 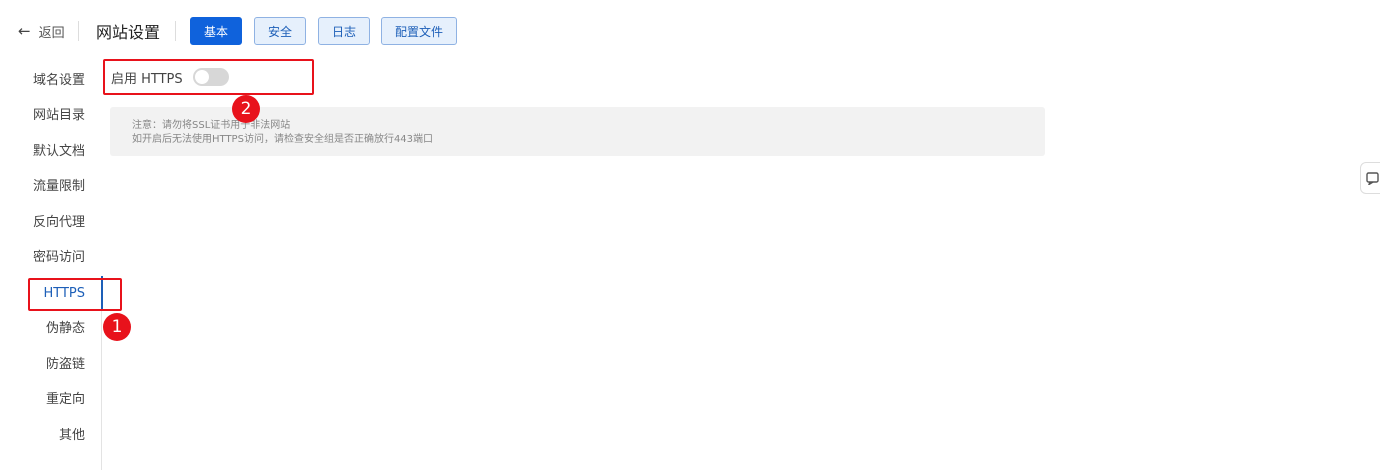 What do you see at coordinates (128, 32) in the screenshot?
I see `page-title: 网站设置` at bounding box center [128, 32].